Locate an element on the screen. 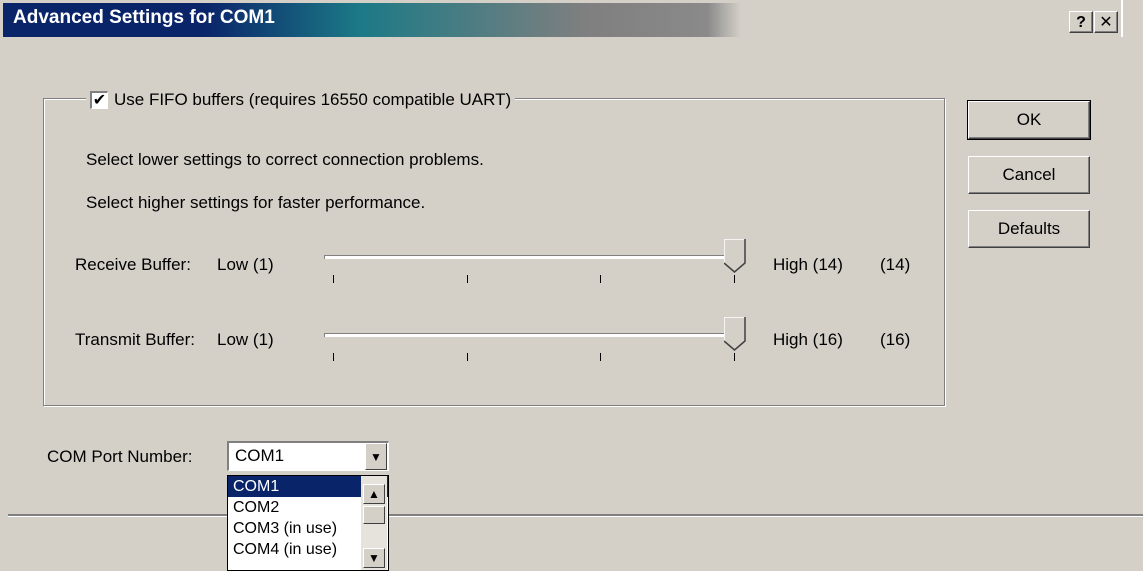  scroll-up-button: ▲ is located at coordinates (374, 494).